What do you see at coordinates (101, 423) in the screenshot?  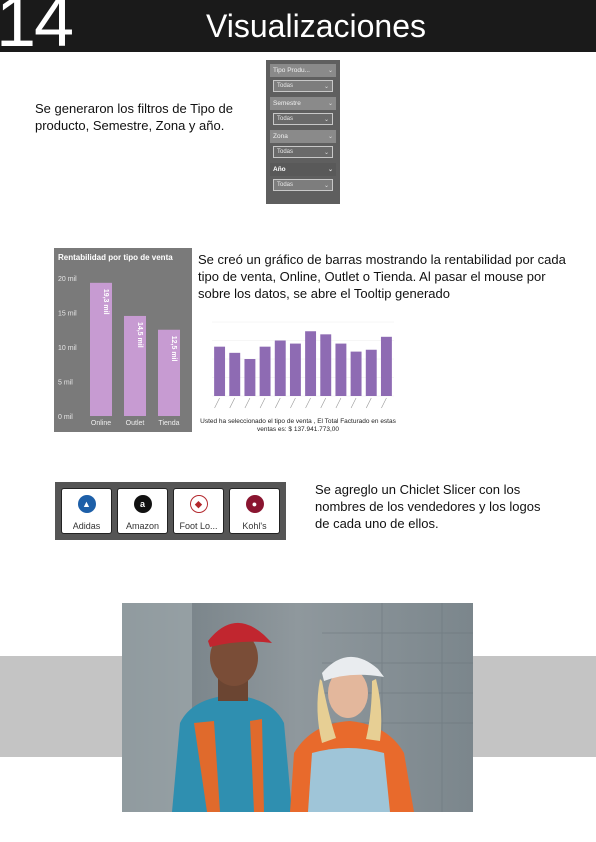 I see `x-tick-label: Online` at bounding box center [101, 423].